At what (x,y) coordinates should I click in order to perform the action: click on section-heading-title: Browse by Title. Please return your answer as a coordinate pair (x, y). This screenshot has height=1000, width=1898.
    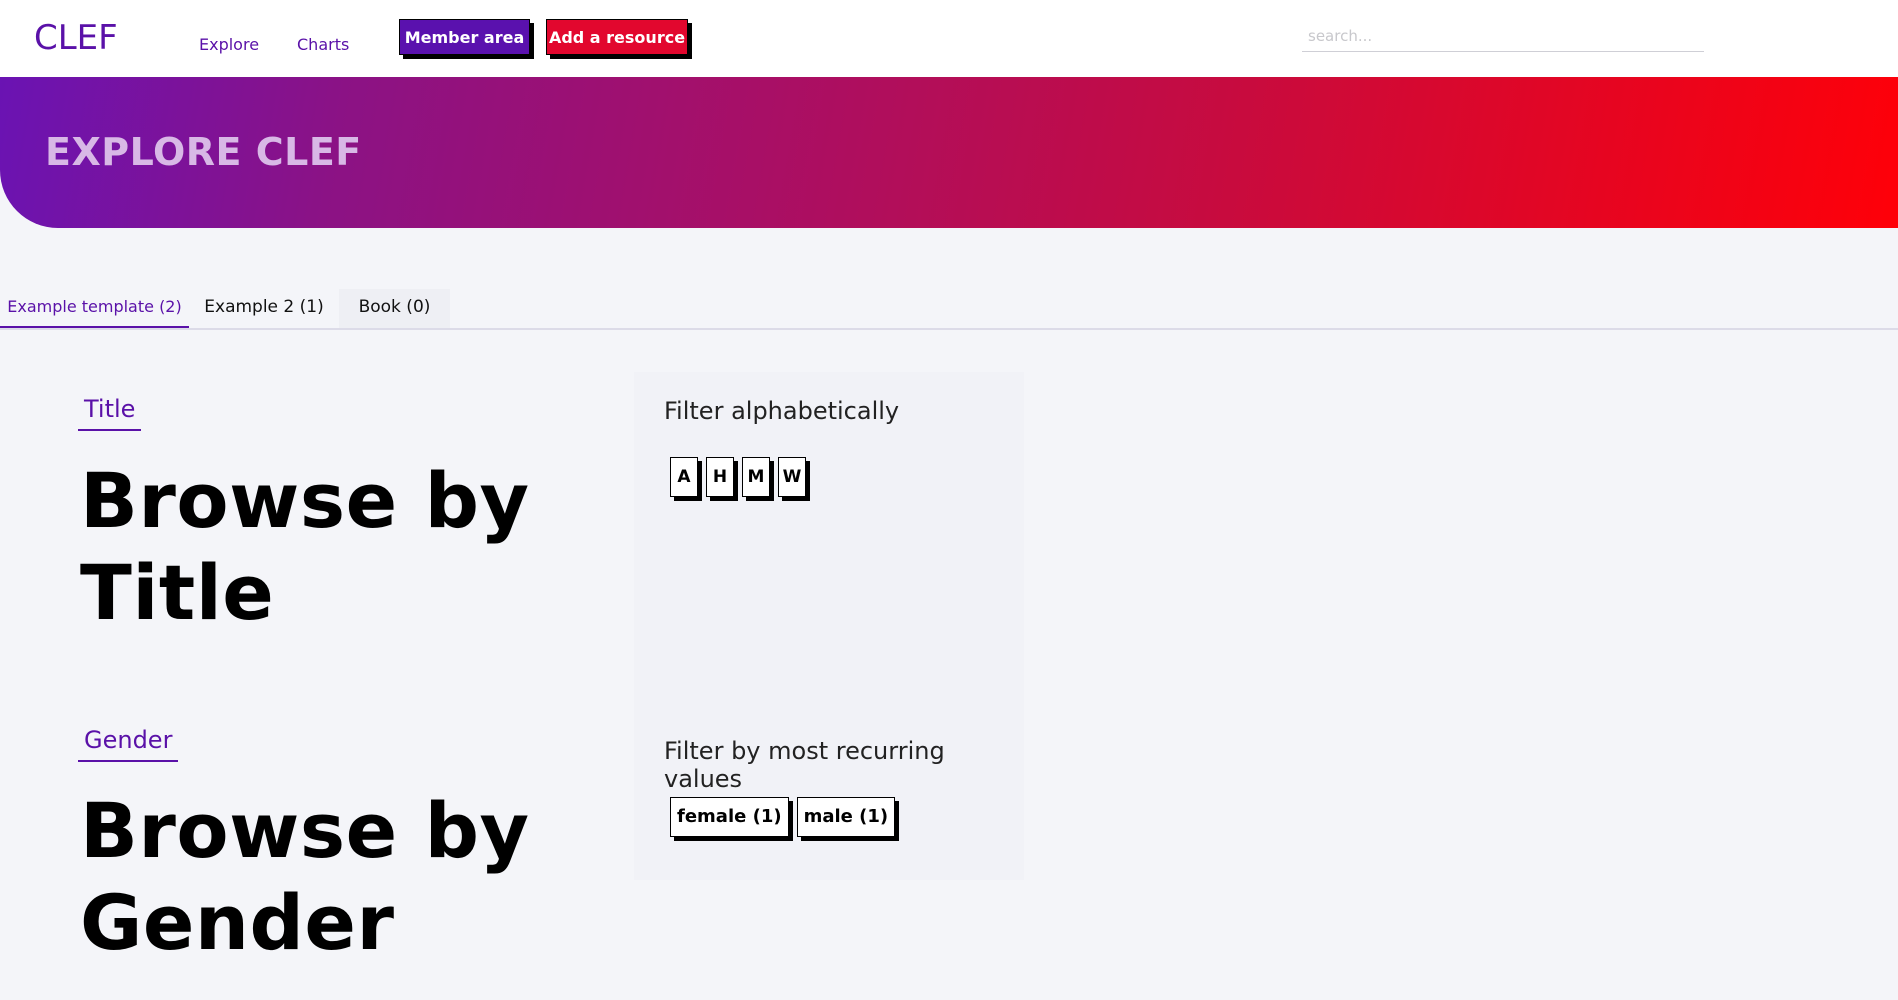
    Looking at the image, I should click on (305, 546).